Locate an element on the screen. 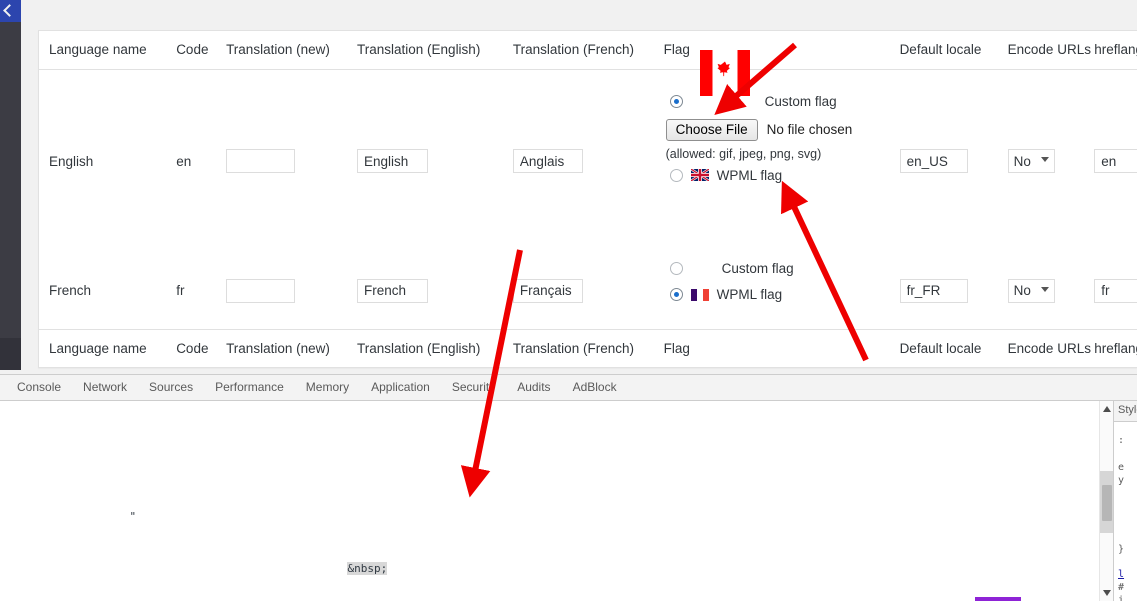 The width and height of the screenshot is (1137, 601). styles-pane-tab: Styles is located at coordinates (1125, 411).